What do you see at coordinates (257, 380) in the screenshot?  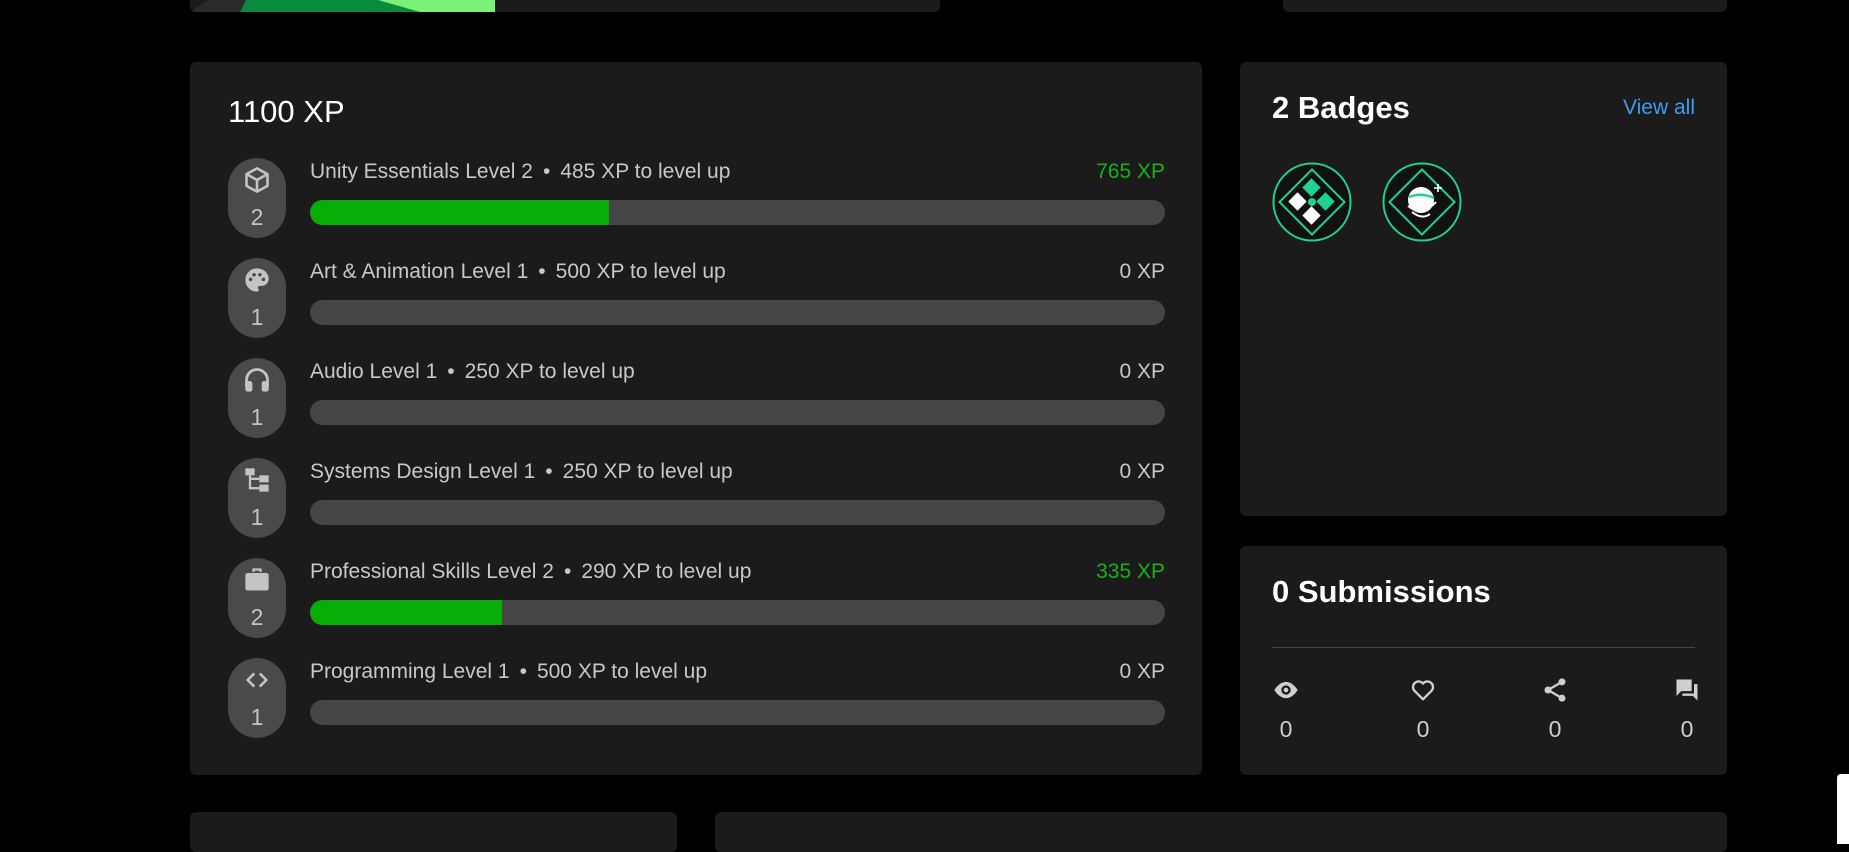 I see `headphones-icon` at bounding box center [257, 380].